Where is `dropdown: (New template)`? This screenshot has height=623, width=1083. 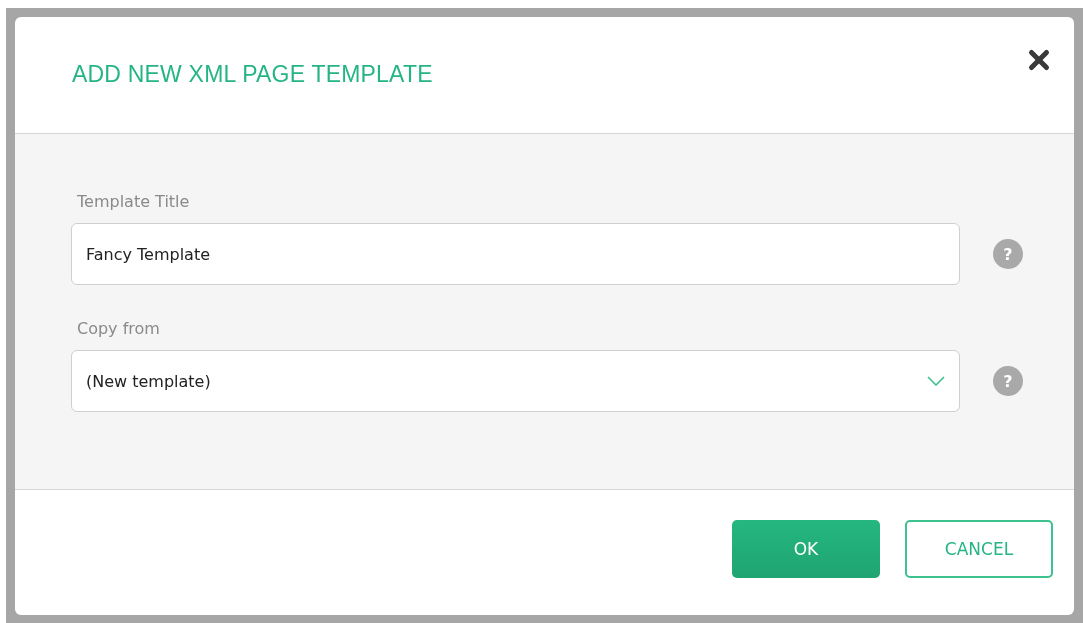
dropdown: (New template) is located at coordinates (515, 381).